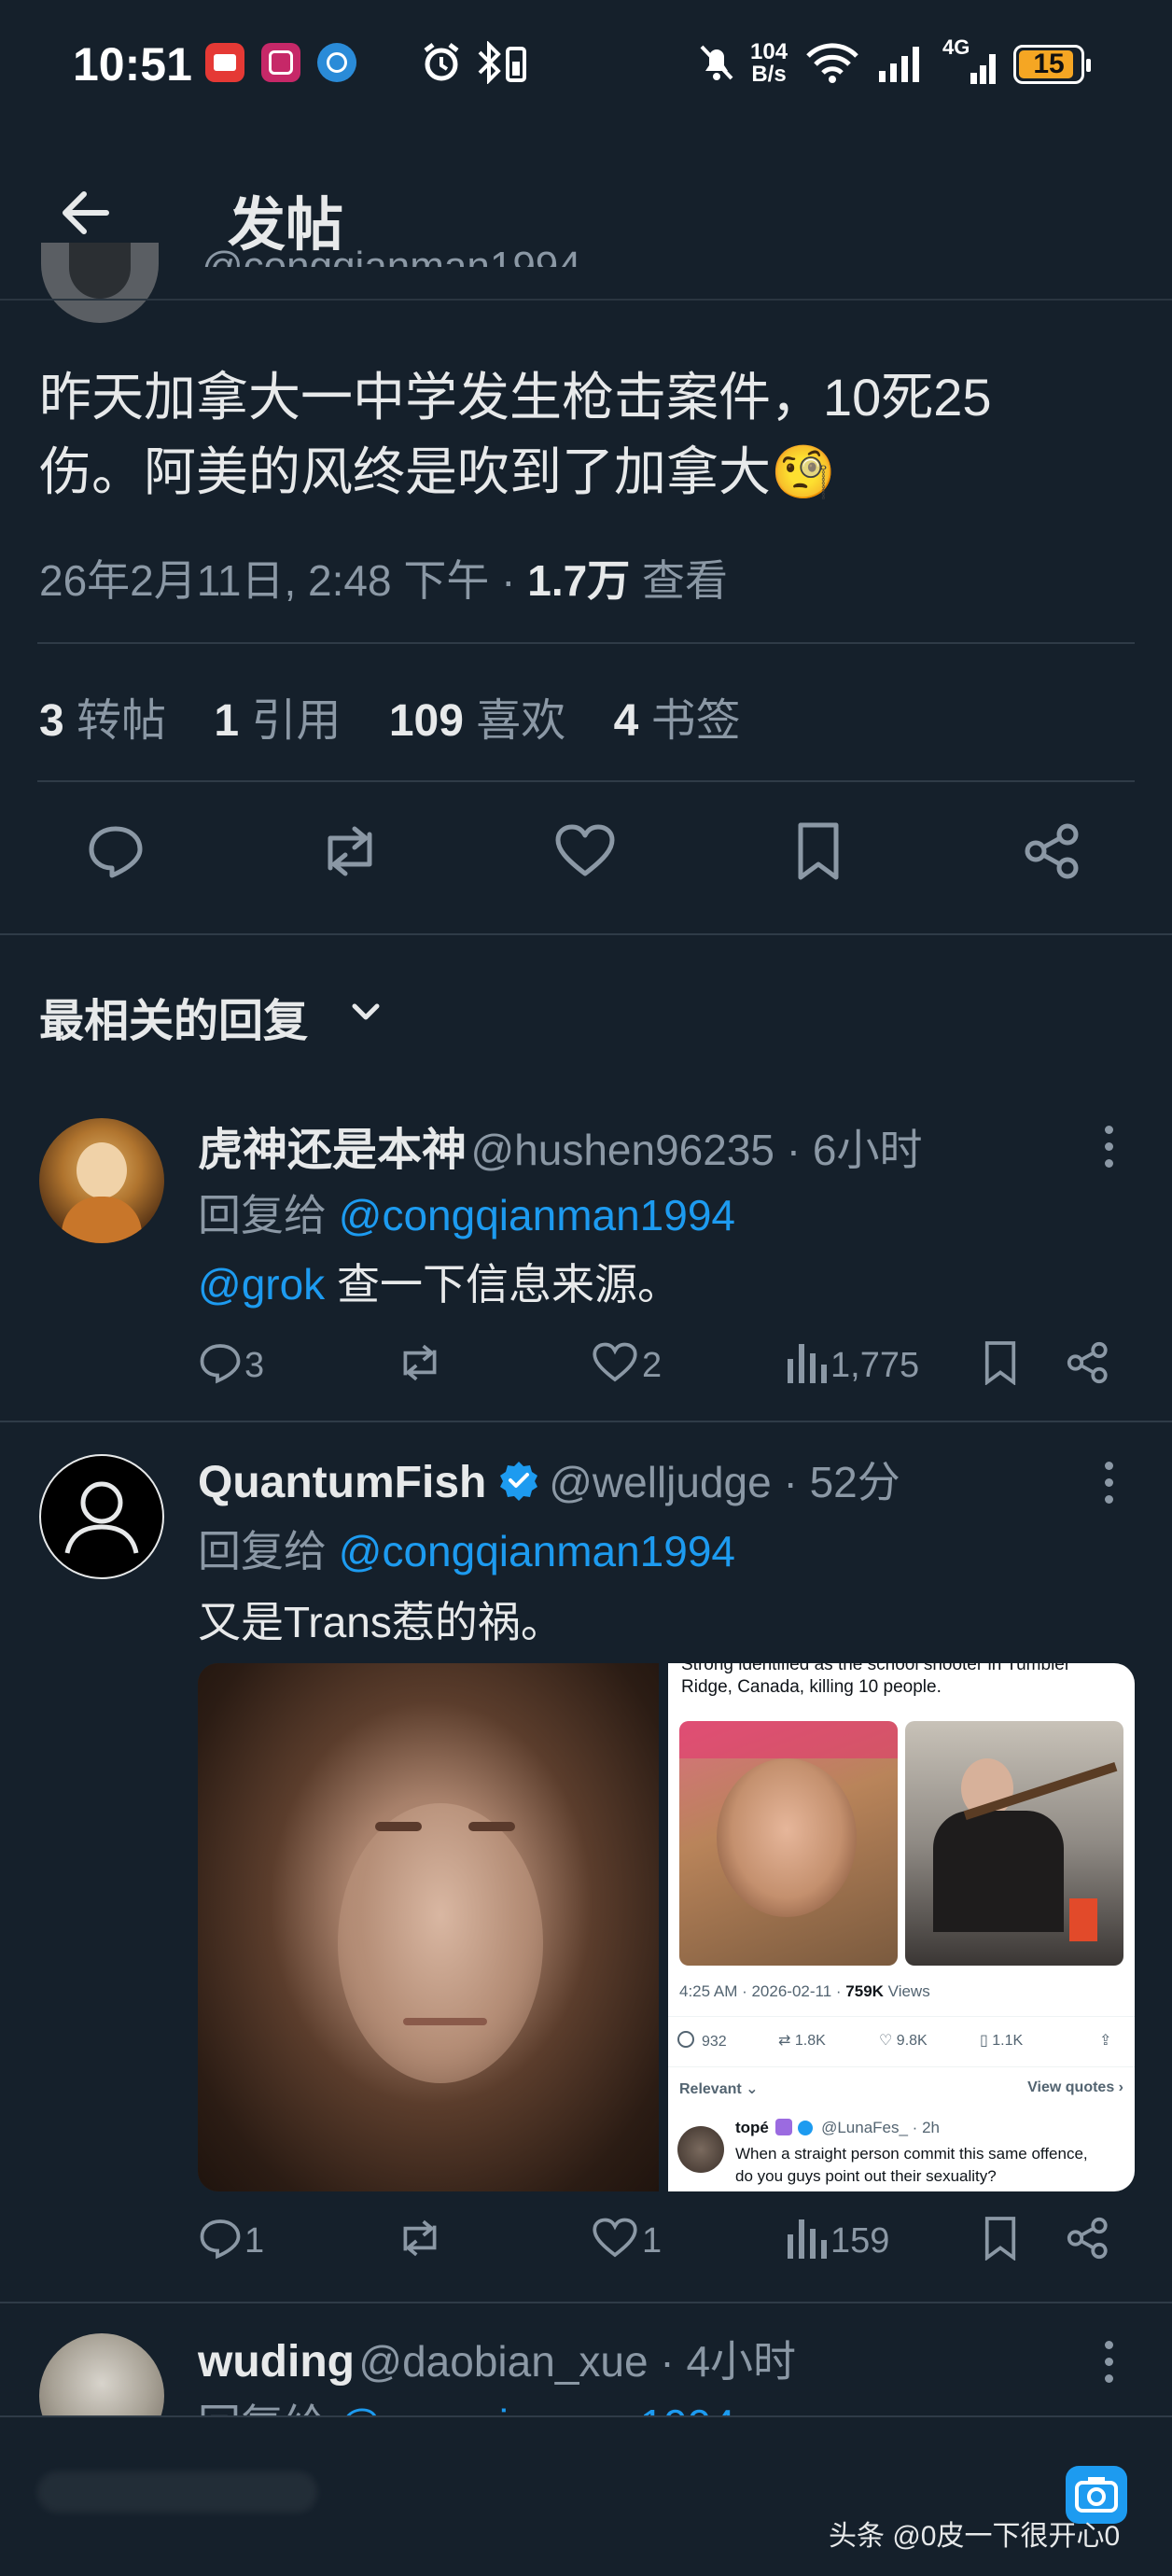 The width and height of the screenshot is (1172, 2576). What do you see at coordinates (254, 1365) in the screenshot?
I see `comment-count: 3` at bounding box center [254, 1365].